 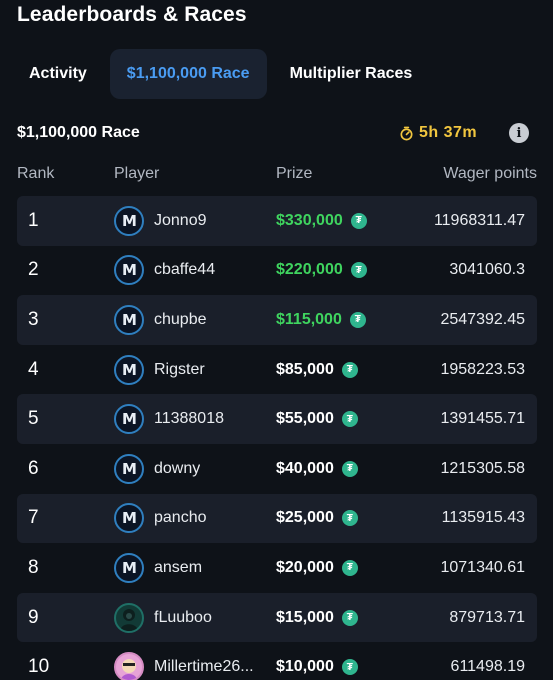 What do you see at coordinates (184, 271) in the screenshot?
I see `player-name: cbaffe44` at bounding box center [184, 271].